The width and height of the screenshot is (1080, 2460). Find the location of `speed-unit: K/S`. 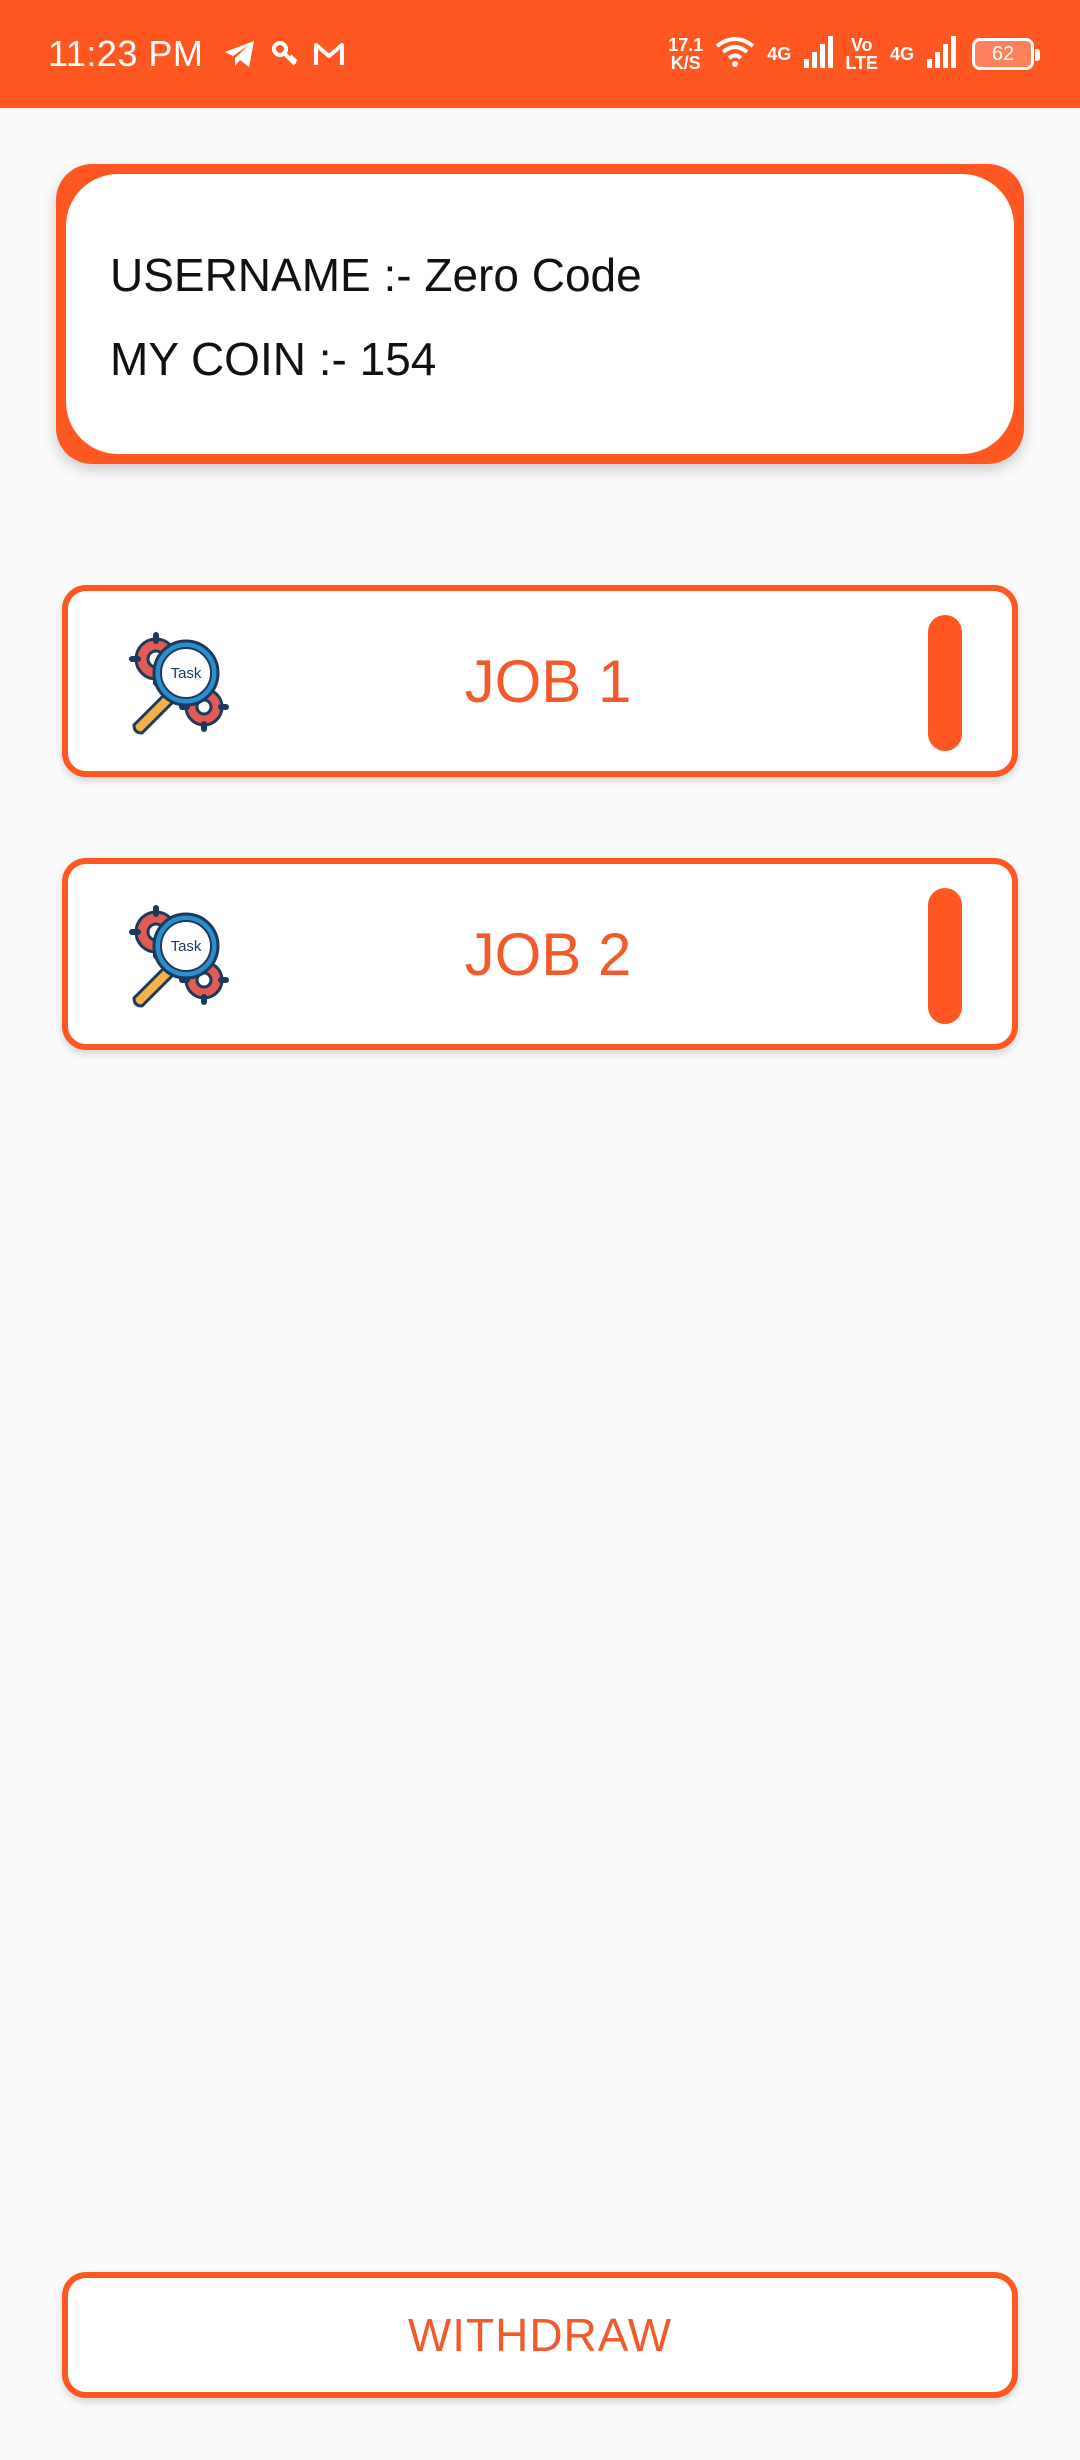

speed-unit: K/S is located at coordinates (685, 63).